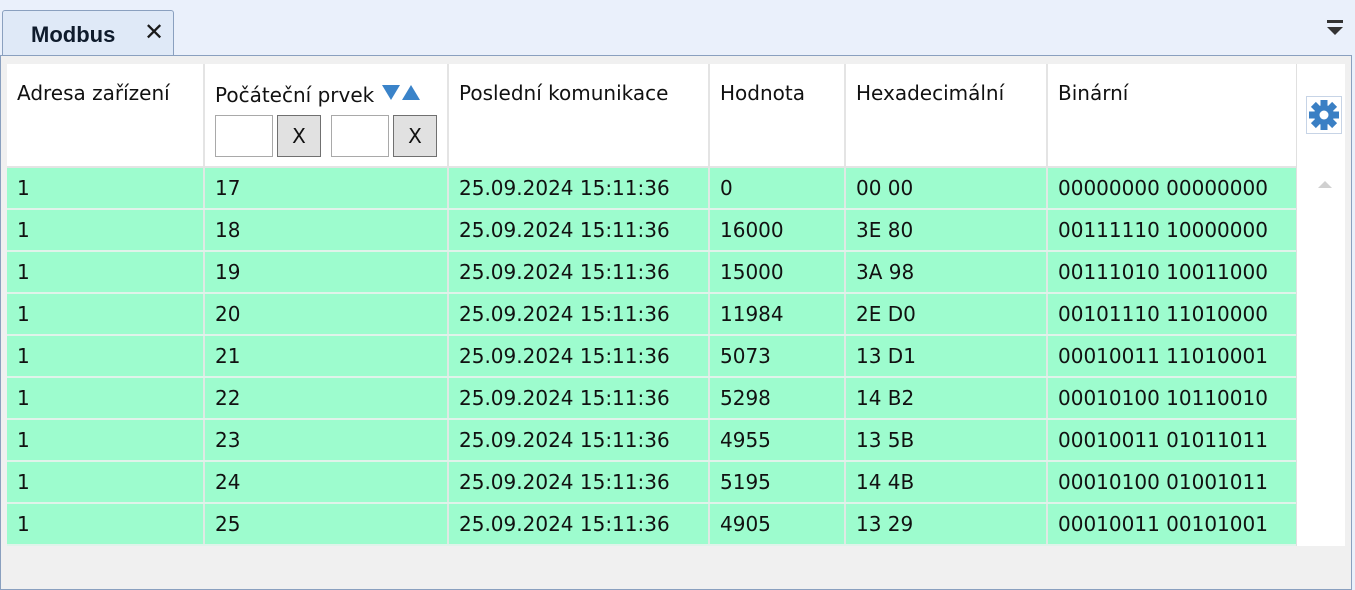 Image resolution: width=1355 pixels, height=590 pixels. I want to click on filter-from-input, so click(244, 136).